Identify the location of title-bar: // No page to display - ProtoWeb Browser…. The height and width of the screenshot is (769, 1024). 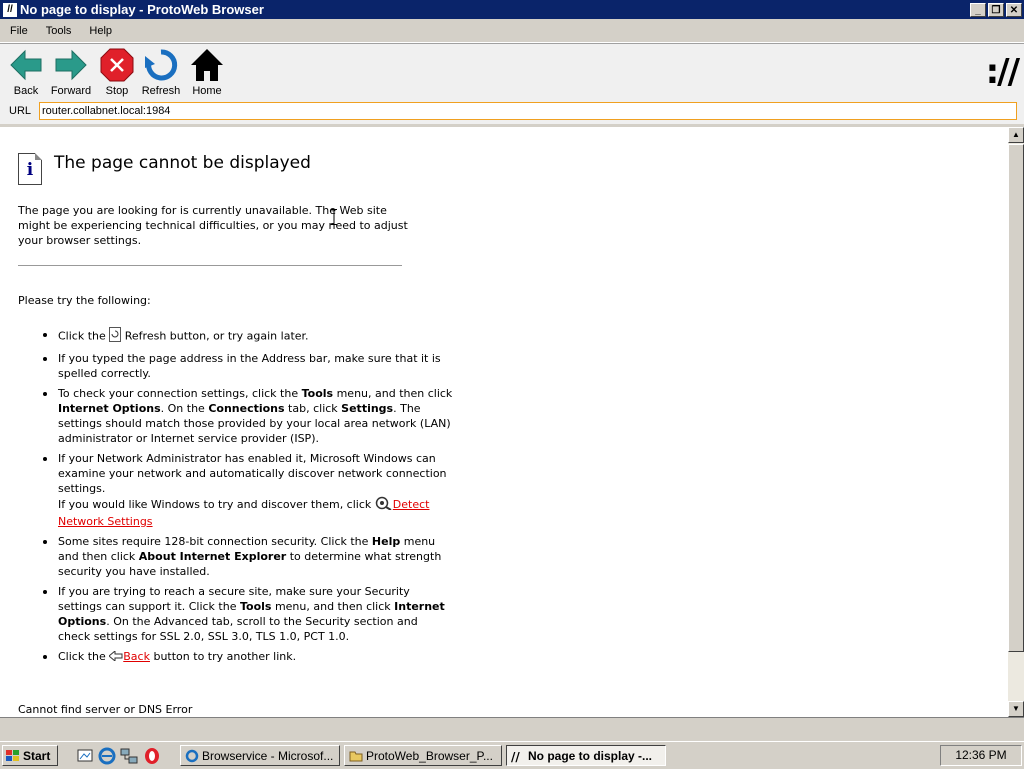
(512, 9).